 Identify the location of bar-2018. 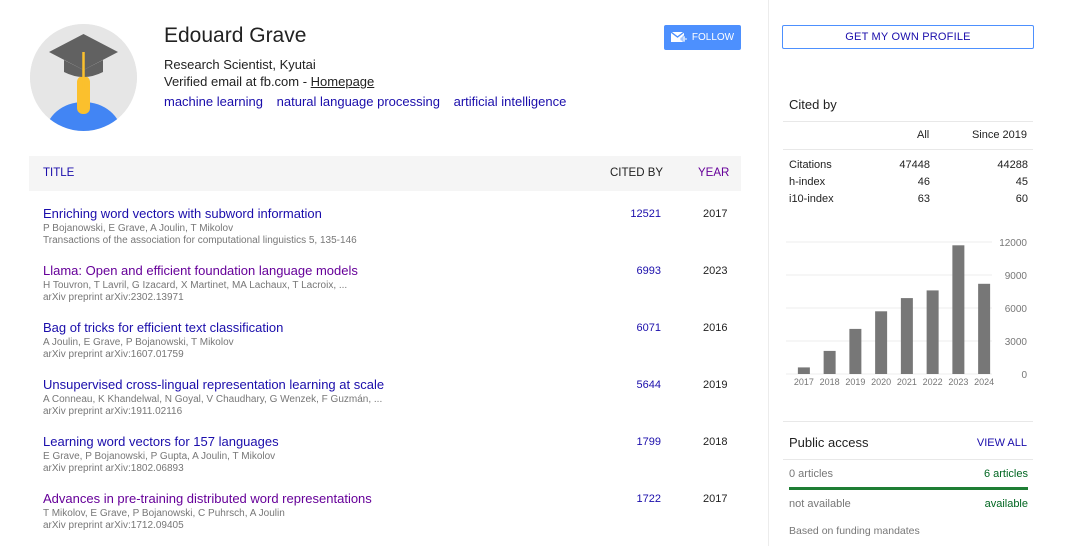
(829, 362).